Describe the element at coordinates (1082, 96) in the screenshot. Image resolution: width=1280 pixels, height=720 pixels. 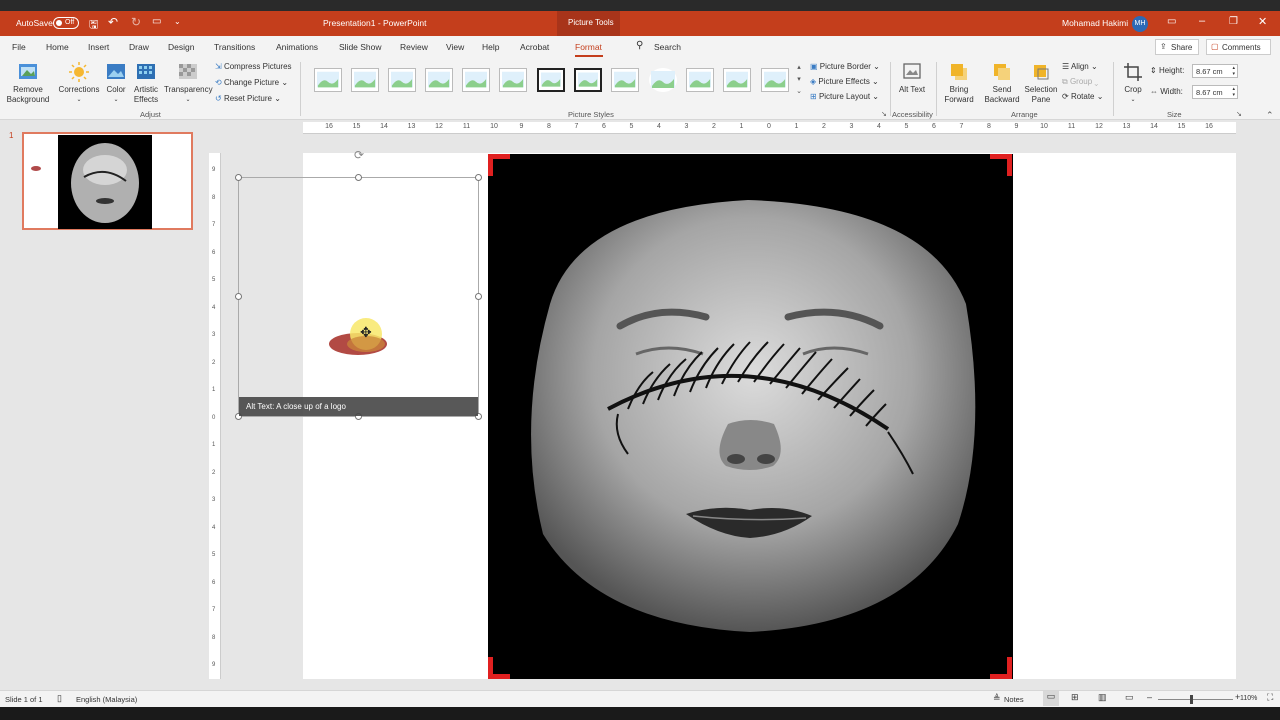
I see `rotate-button: ⟳ Rotate ⌄` at that location.